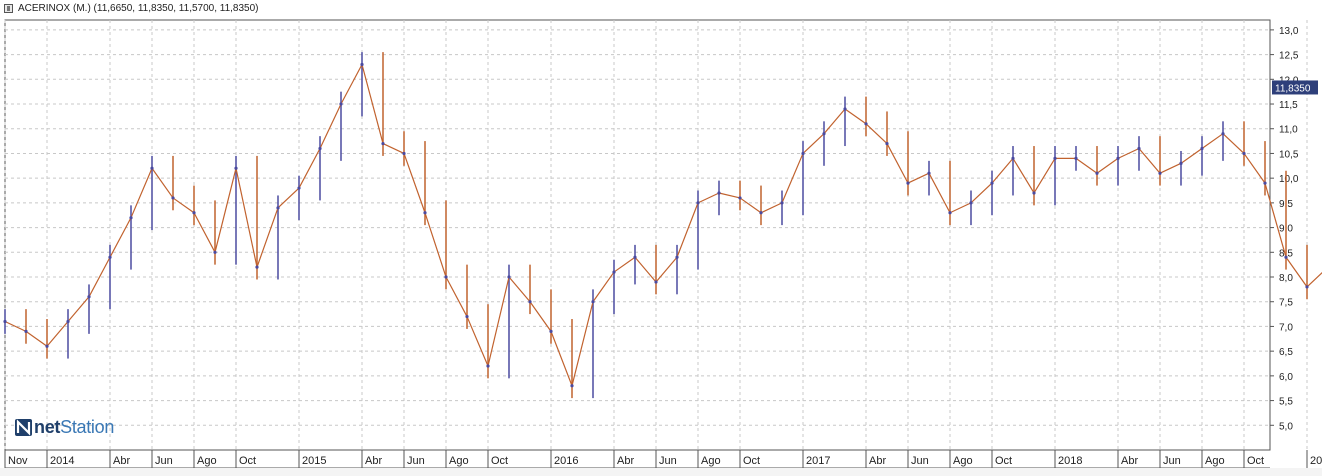 The image size is (1322, 476). Describe the element at coordinates (18, 461) in the screenshot. I see `x-tick-label: Nov` at that location.